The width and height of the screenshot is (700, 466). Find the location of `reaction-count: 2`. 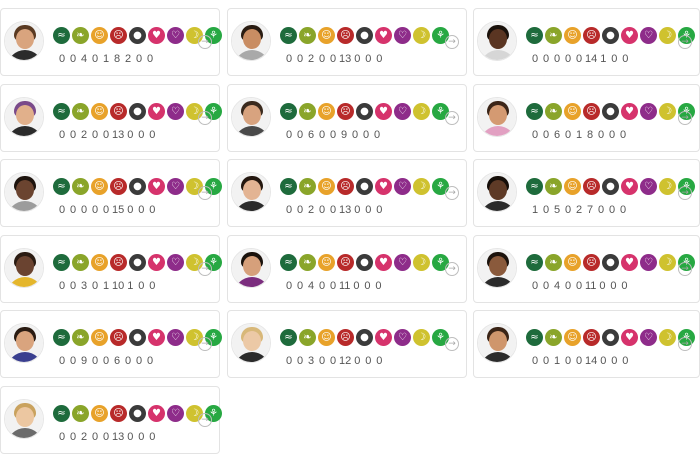

reaction-count: 2 is located at coordinates (128, 59).